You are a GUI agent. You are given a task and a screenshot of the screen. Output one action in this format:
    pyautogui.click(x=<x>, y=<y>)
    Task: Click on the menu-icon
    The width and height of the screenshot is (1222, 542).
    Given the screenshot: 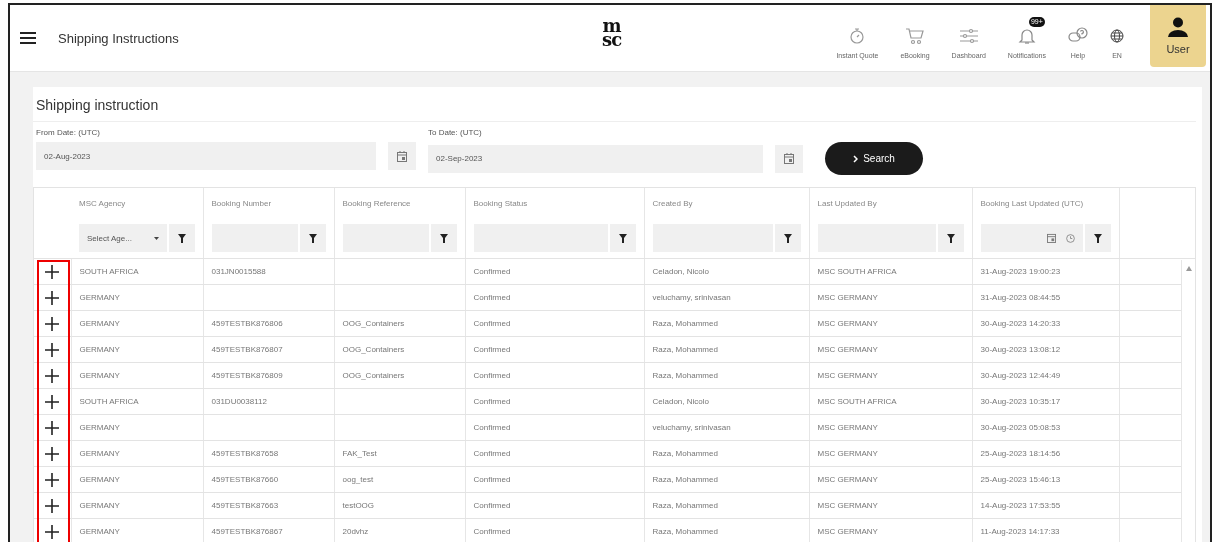 What is the action you would take?
    pyautogui.click(x=28, y=38)
    